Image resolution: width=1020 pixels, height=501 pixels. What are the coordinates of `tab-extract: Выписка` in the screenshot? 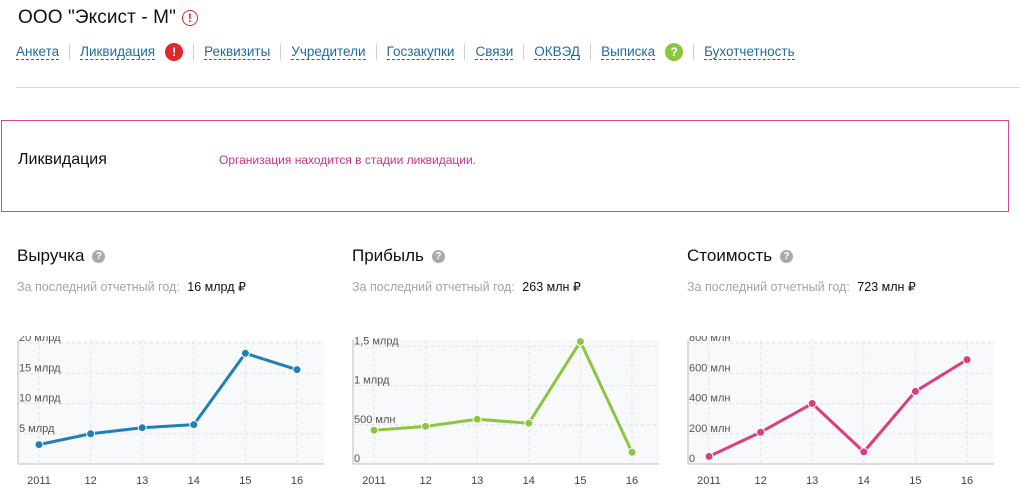 It's located at (628, 52).